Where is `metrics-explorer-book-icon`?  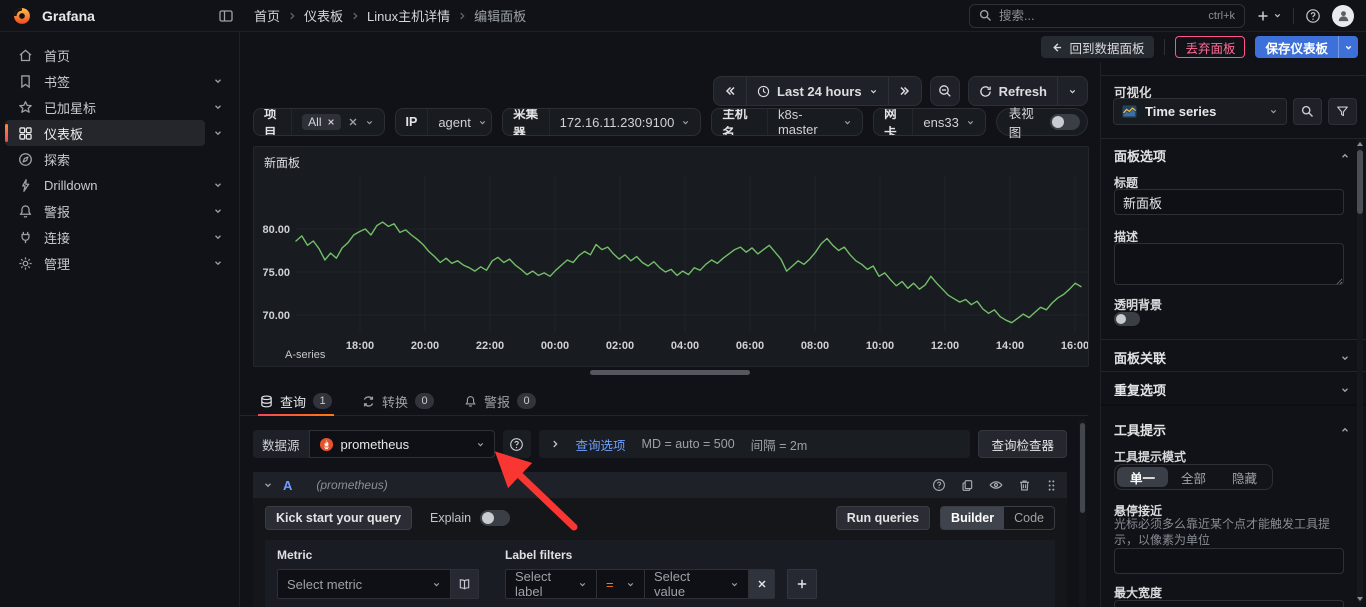 metrics-explorer-book-icon is located at coordinates (465, 584).